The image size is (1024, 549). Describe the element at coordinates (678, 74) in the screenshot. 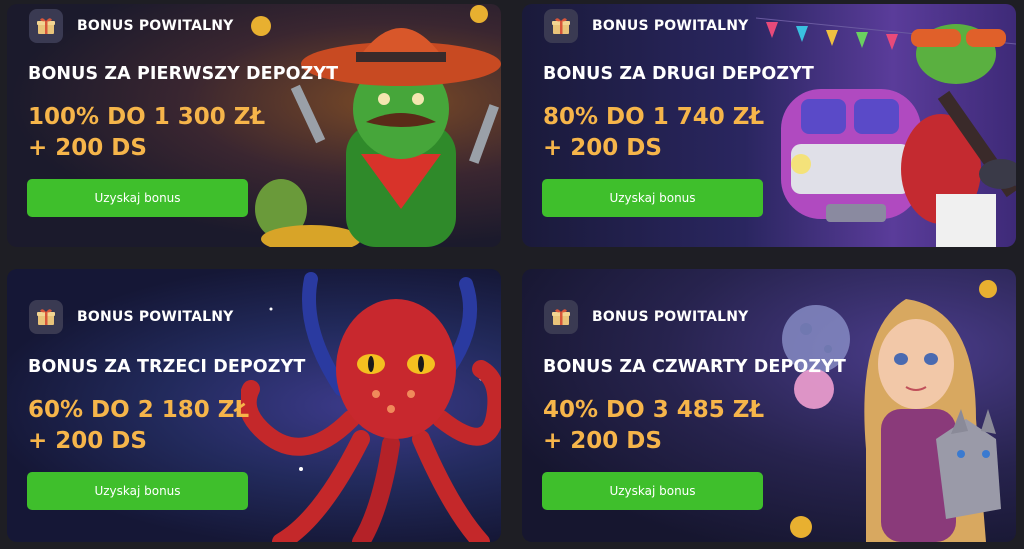

I see `card-title: BONUS ZA DRUGI DEPOZYT` at that location.